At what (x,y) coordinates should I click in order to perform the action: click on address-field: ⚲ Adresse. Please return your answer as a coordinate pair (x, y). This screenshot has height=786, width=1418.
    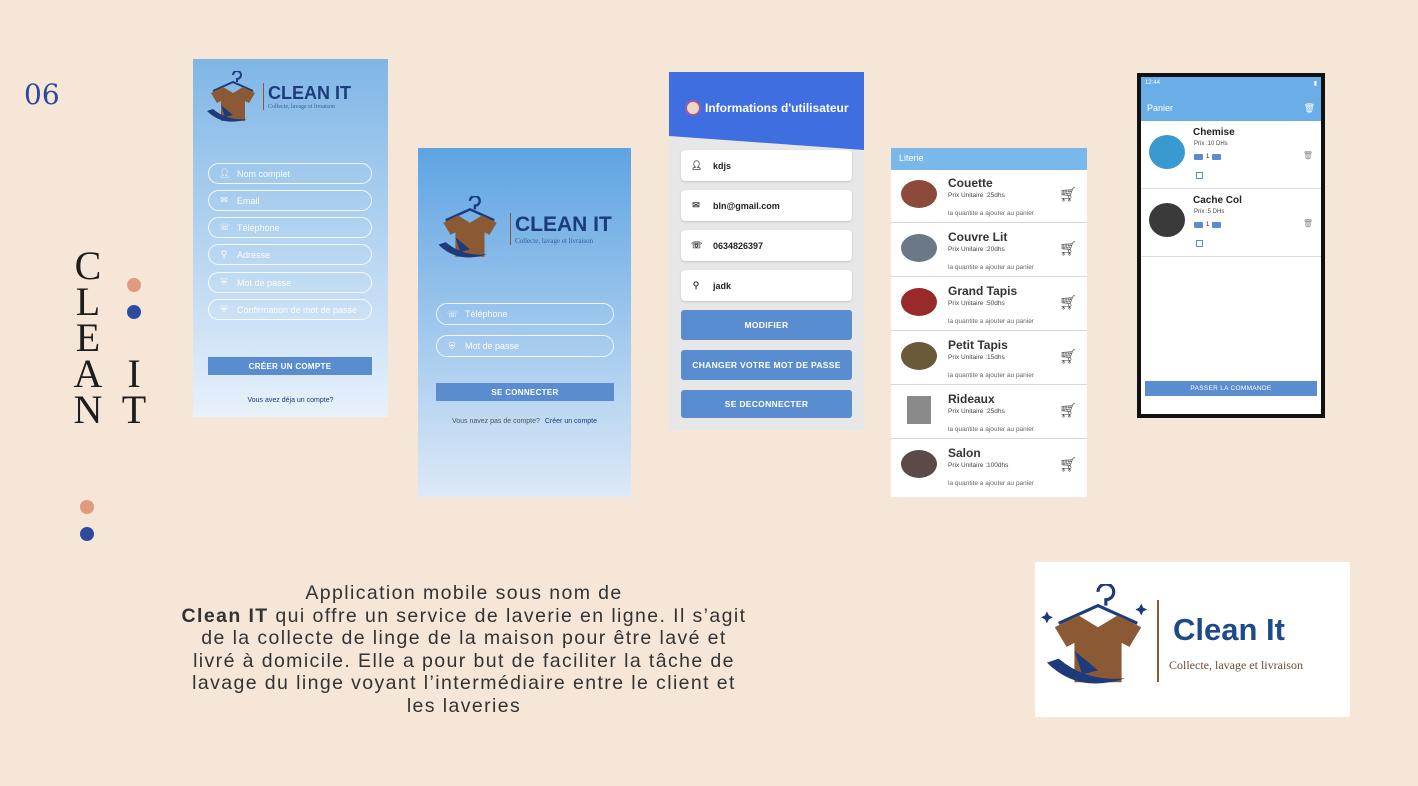
    Looking at the image, I should click on (290, 254).